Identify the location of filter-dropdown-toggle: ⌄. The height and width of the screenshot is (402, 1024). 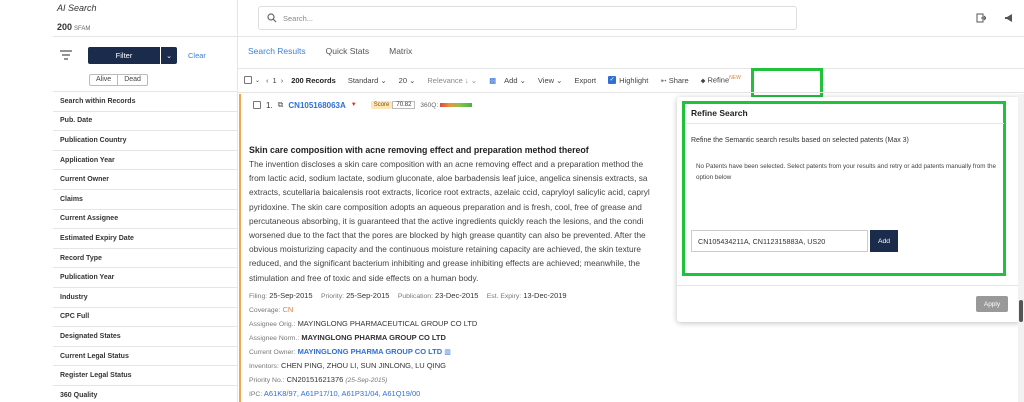
(169, 55).